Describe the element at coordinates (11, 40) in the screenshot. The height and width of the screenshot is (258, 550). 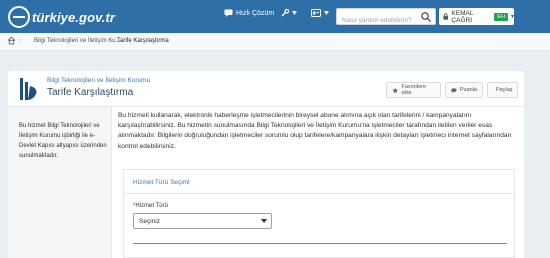
I see `home-icon` at that location.